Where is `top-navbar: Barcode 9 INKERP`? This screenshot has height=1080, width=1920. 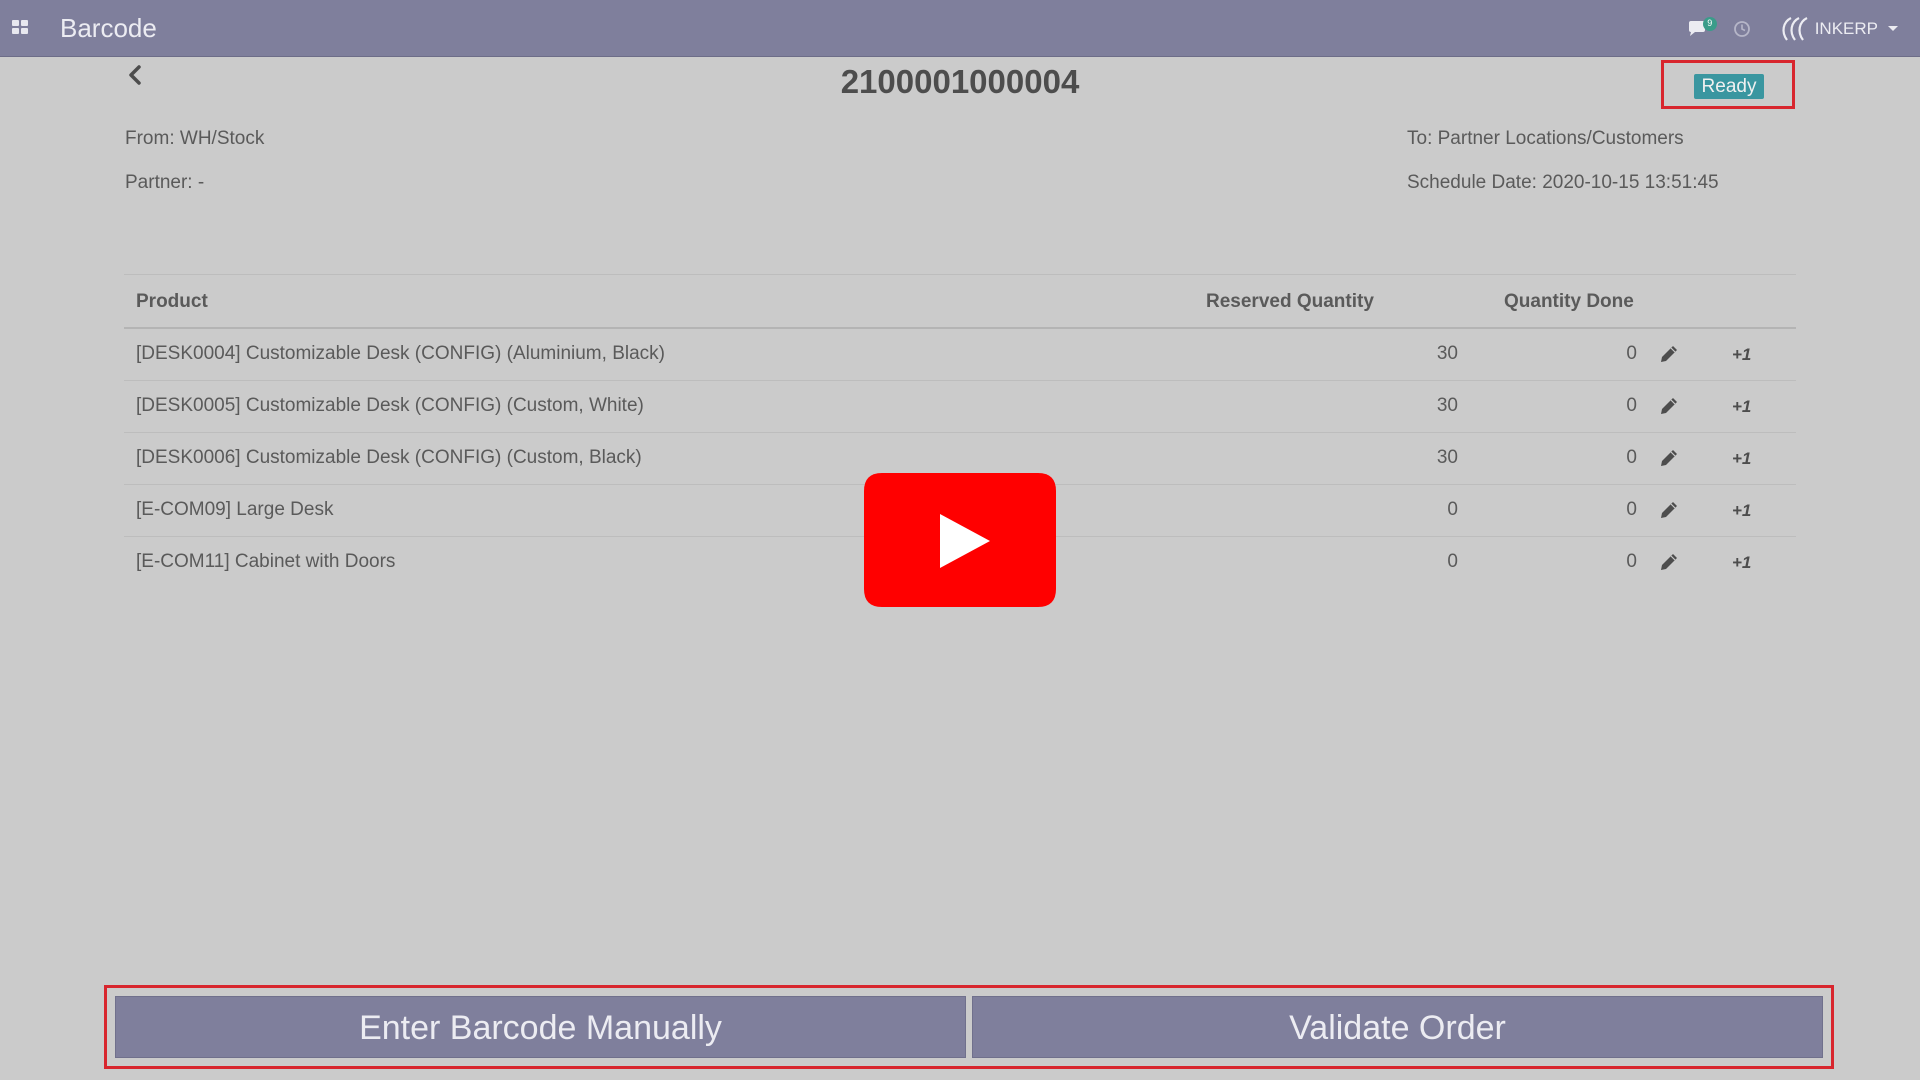
top-navbar: Barcode 9 INKERP is located at coordinates (960, 28).